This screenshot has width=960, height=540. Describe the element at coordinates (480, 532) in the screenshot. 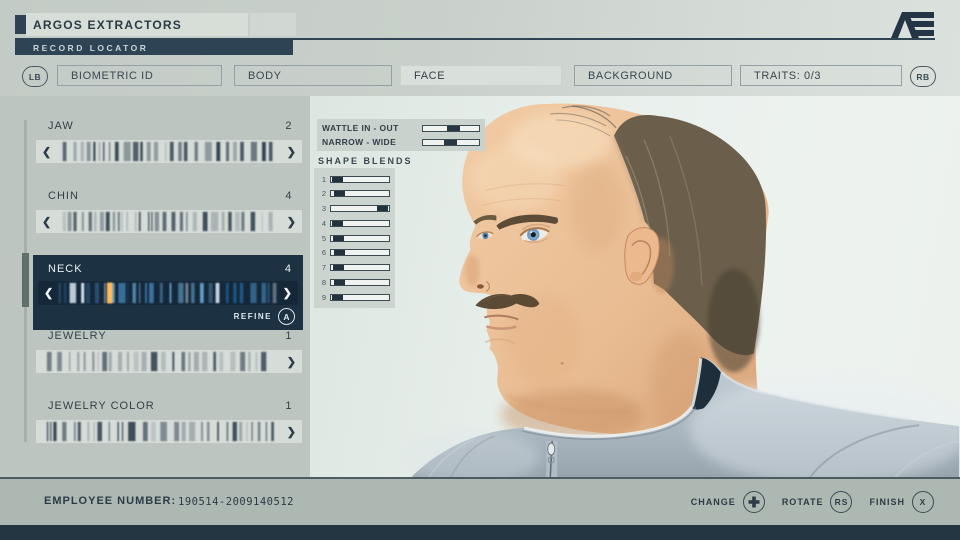

I see `bottom-strip` at that location.